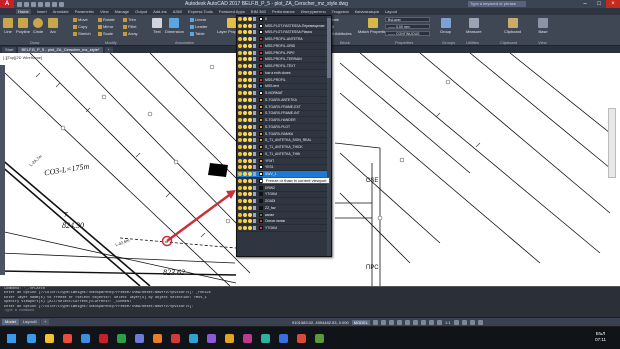  I want to click on tab-start: Start, so click(9, 49).